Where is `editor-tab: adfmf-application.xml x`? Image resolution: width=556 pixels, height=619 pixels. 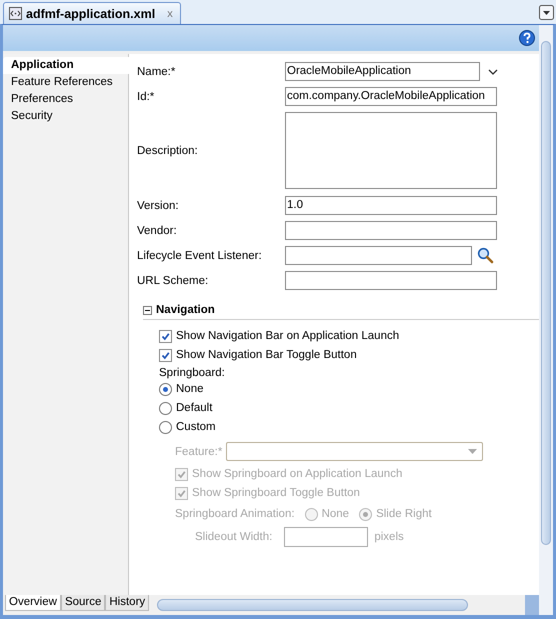 editor-tab: adfmf-application.xml x is located at coordinates (92, 13).